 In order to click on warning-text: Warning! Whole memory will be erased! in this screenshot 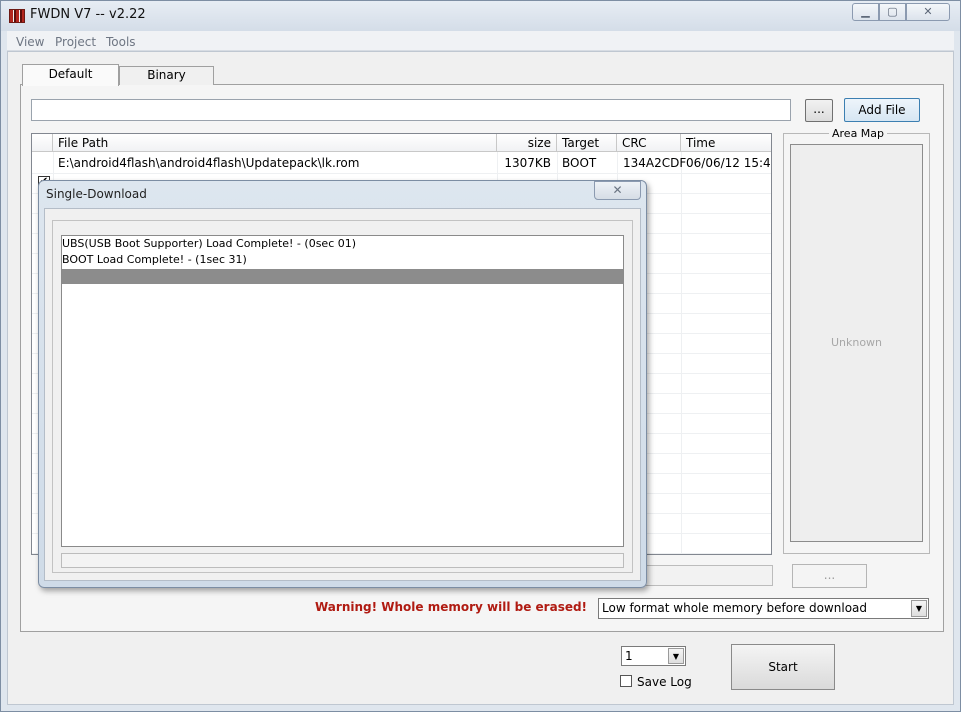, I will do `click(451, 607)`.